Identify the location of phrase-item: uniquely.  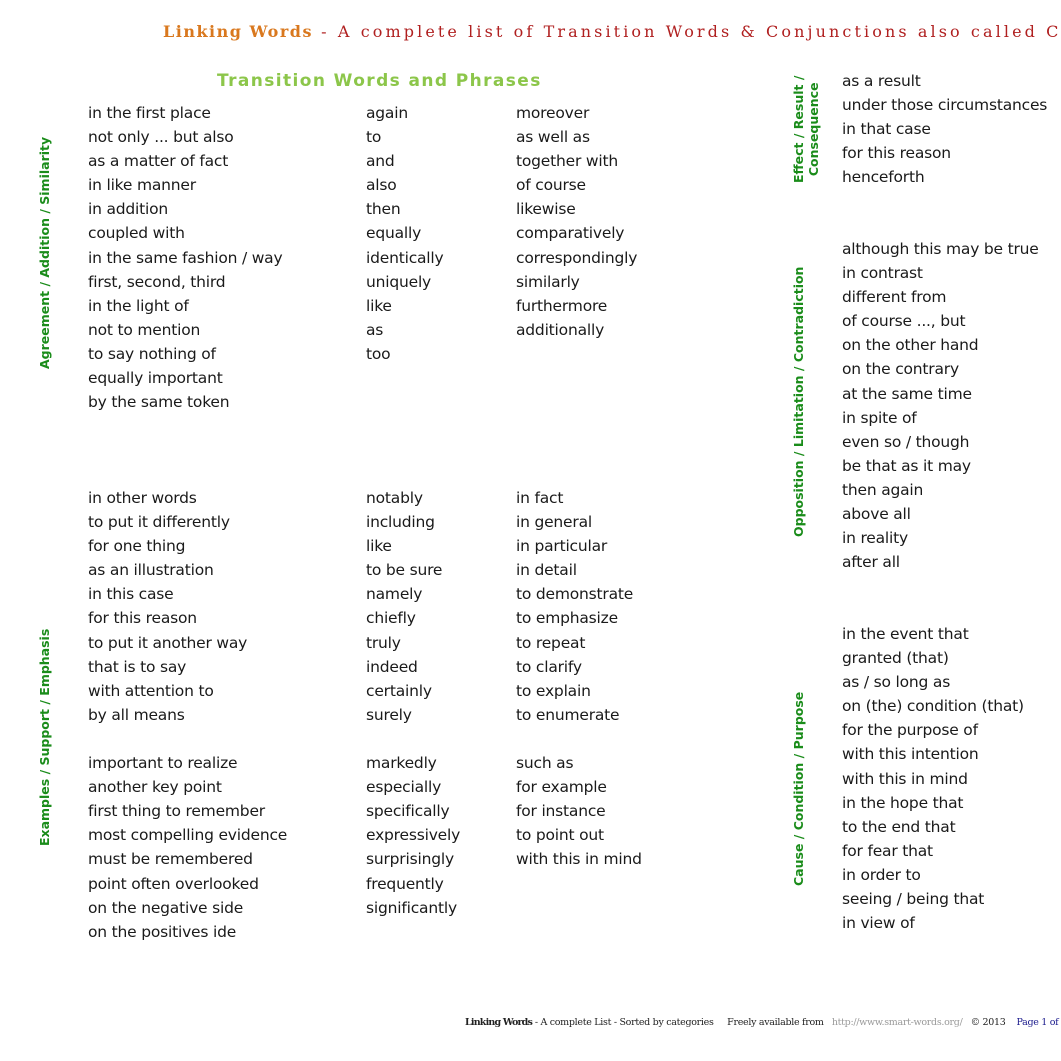
(399, 281).